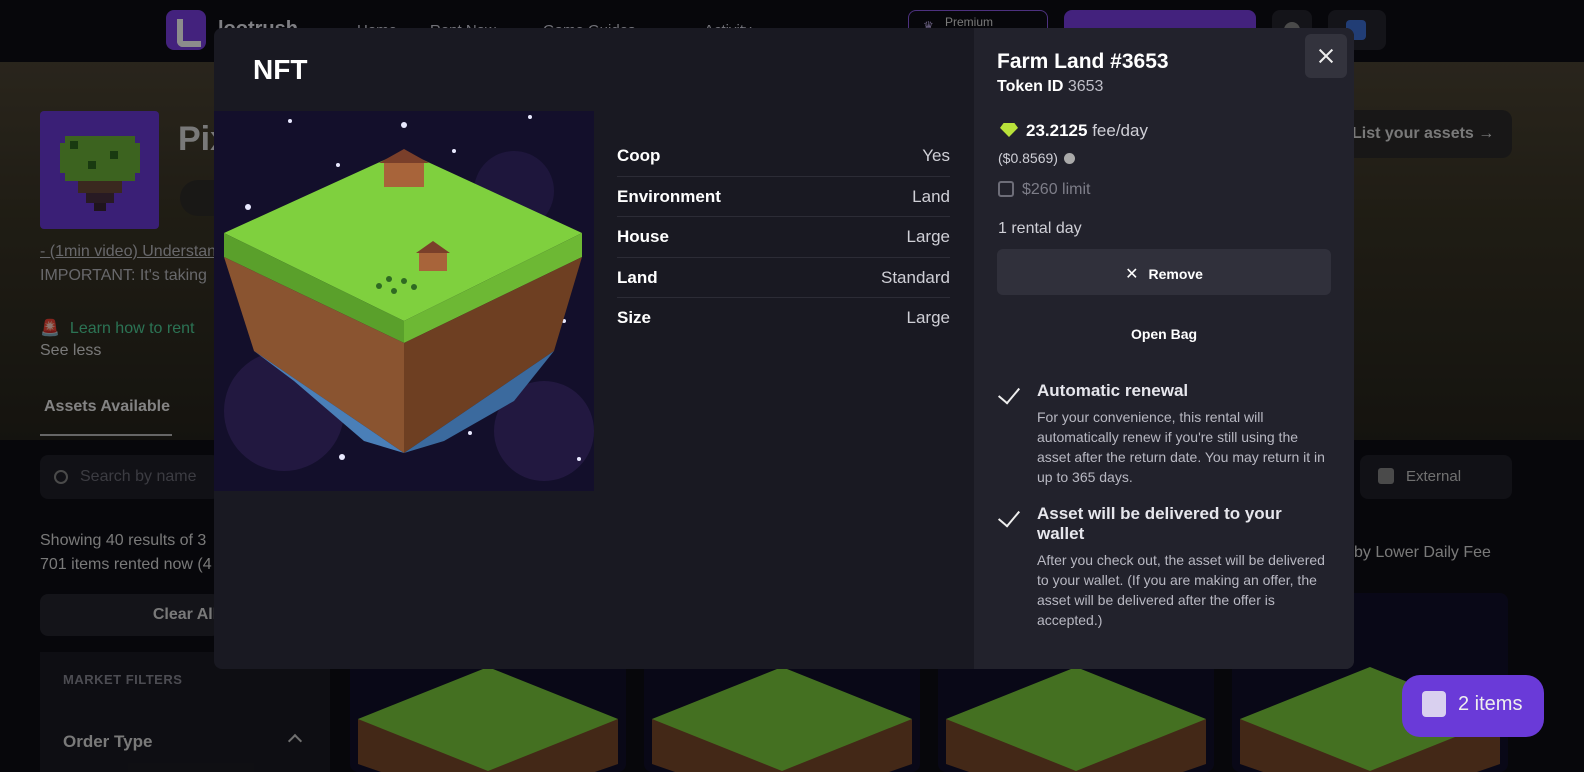  I want to click on attribute-row: Environment Land, so click(783, 197).